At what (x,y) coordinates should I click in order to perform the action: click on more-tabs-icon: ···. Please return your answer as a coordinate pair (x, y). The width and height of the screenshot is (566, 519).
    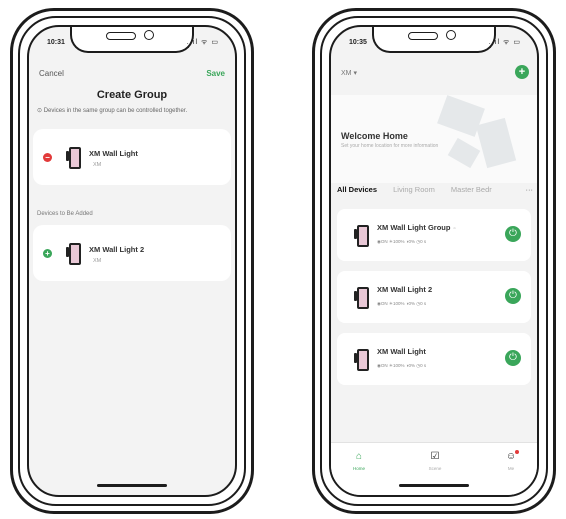
    Looking at the image, I should click on (530, 189).